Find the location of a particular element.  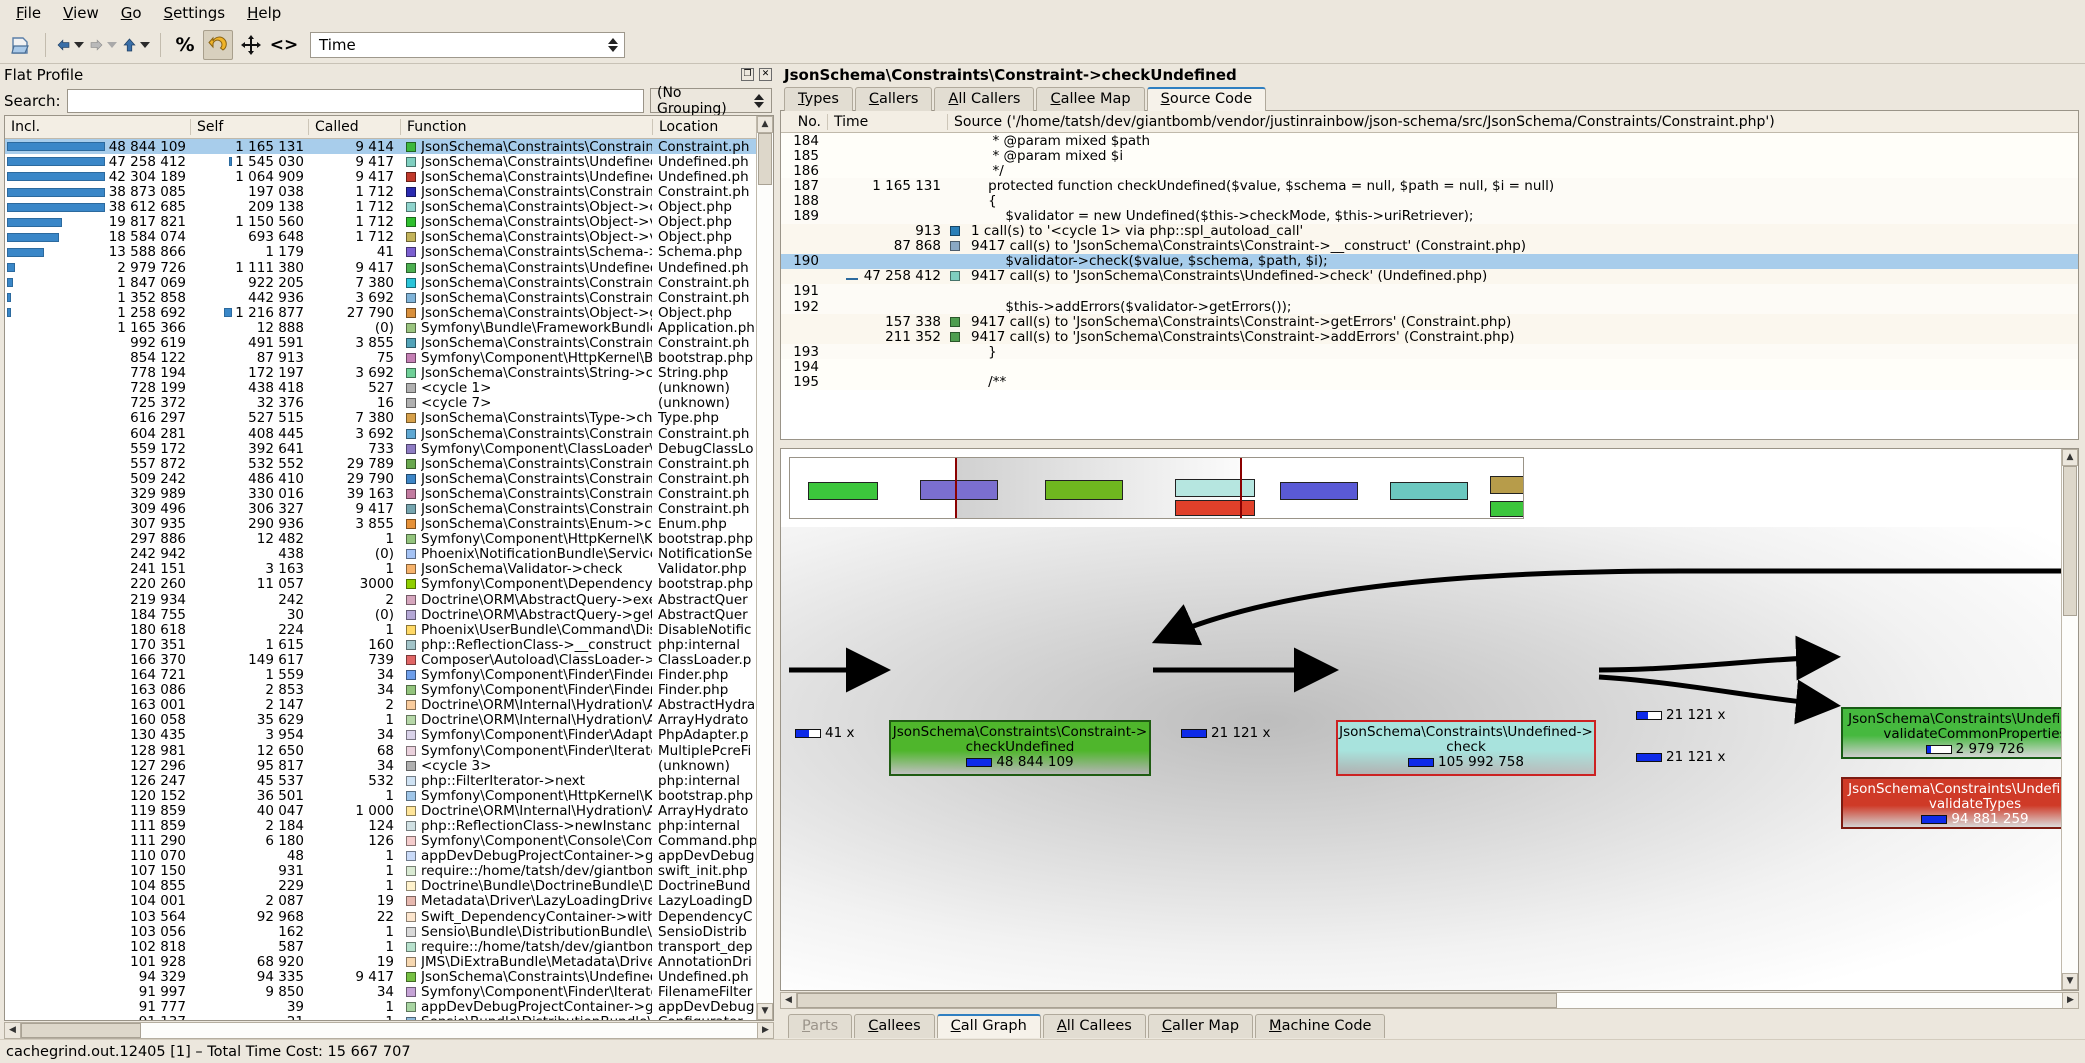

tab-all-callers: All Callers is located at coordinates (984, 99).